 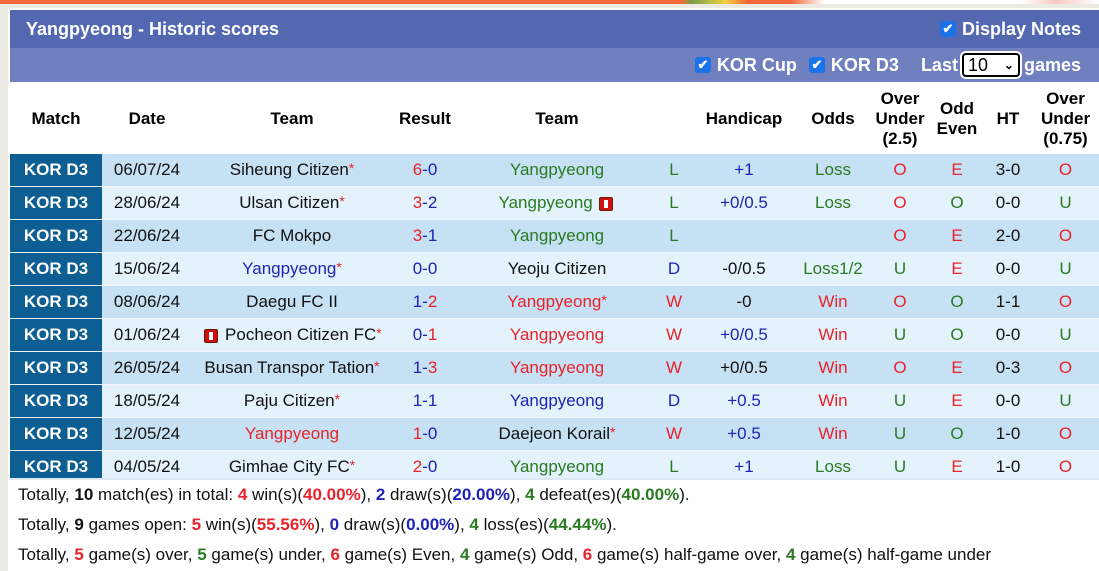 I want to click on date-cell: 12/05/24, so click(x=147, y=434).